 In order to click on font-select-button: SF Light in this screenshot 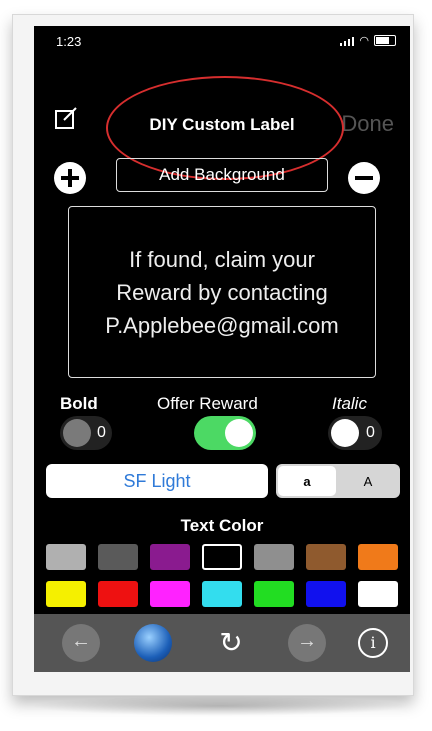, I will do `click(157, 481)`.